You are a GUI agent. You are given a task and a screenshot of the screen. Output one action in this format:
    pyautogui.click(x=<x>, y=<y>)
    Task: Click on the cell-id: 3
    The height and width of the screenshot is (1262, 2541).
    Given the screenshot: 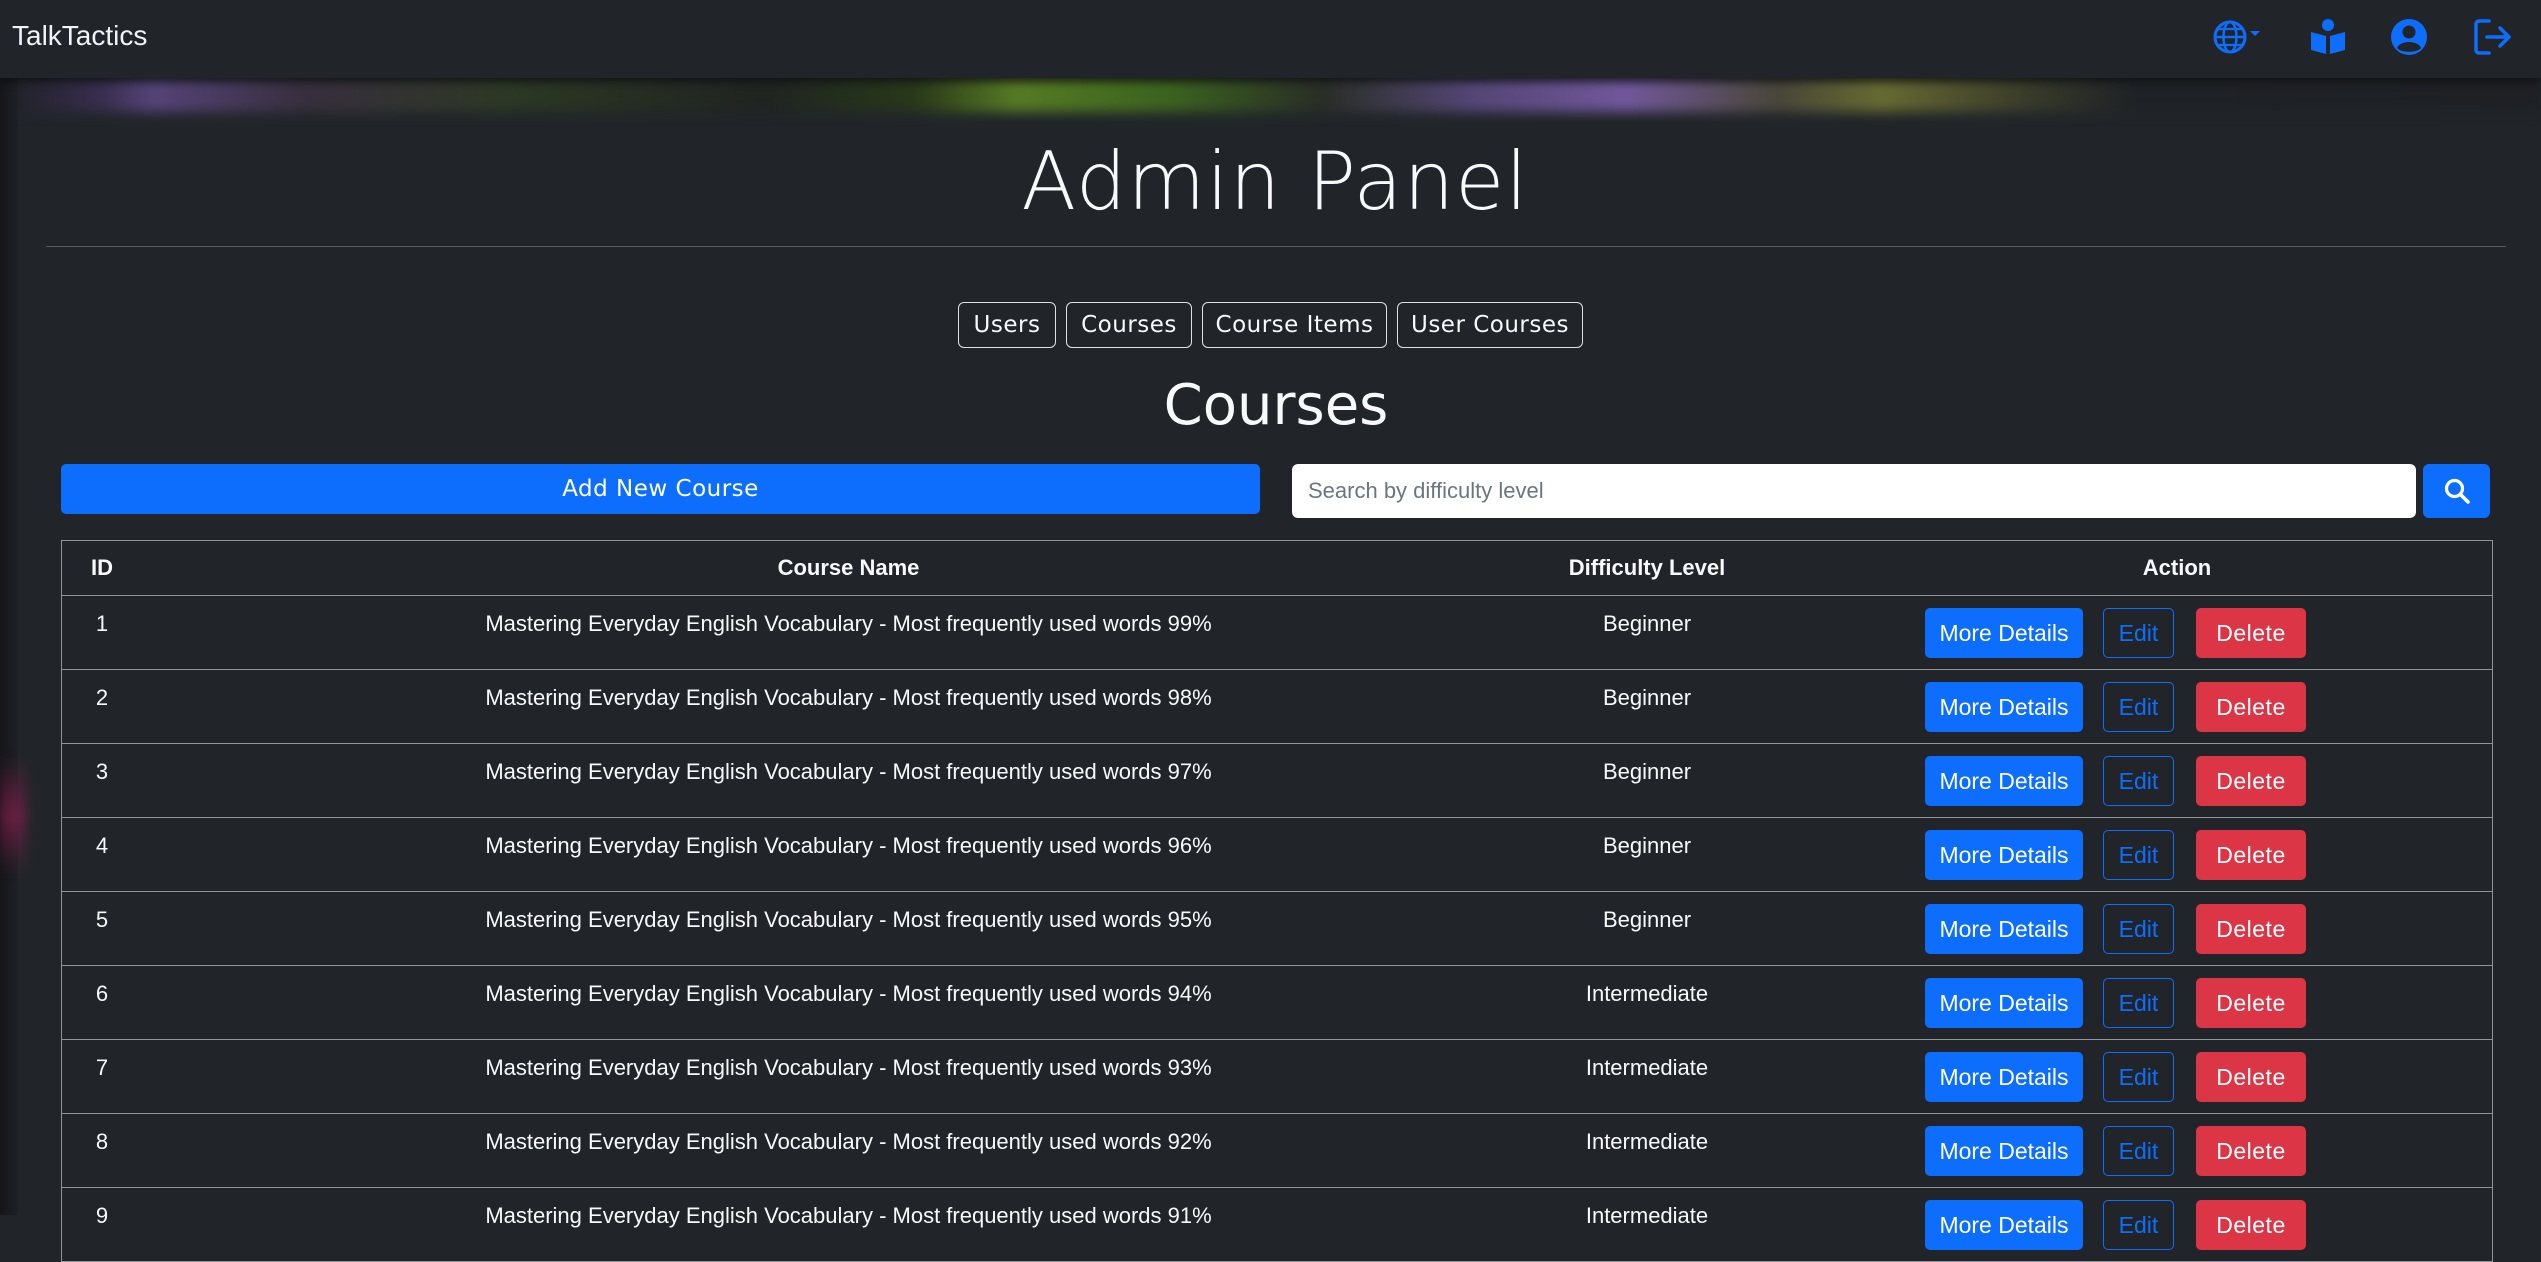 What is the action you would take?
    pyautogui.click(x=102, y=771)
    